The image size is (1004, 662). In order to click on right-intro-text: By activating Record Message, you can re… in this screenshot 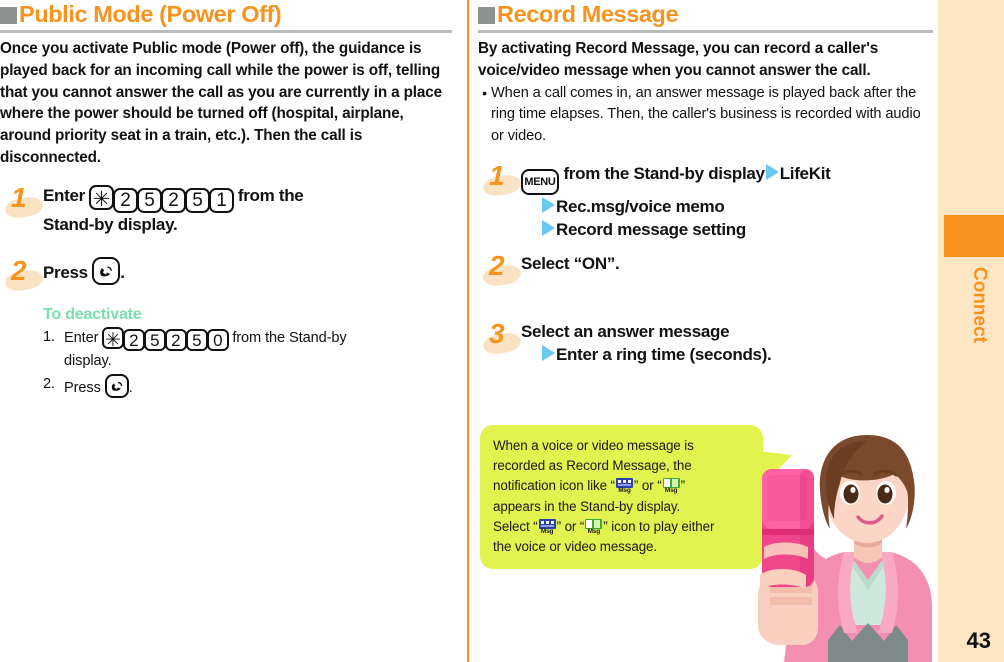, I will do `click(678, 59)`.